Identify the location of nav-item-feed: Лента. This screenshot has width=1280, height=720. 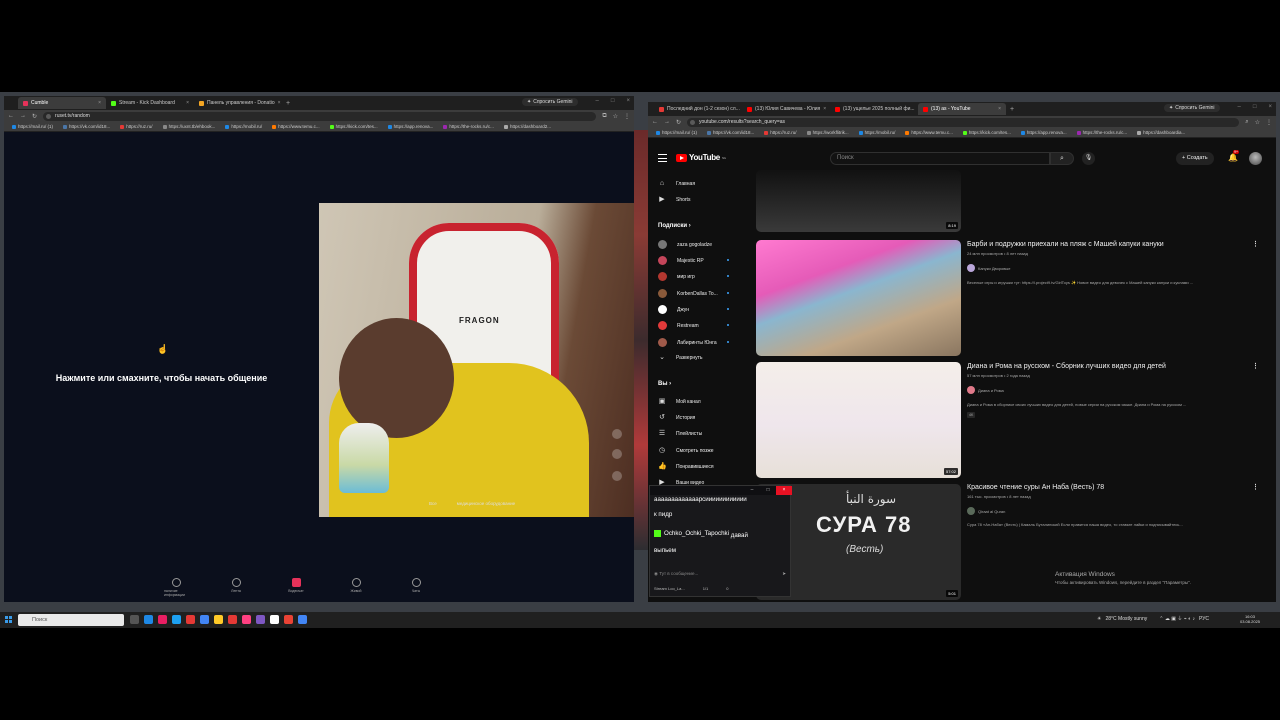
(236, 587).